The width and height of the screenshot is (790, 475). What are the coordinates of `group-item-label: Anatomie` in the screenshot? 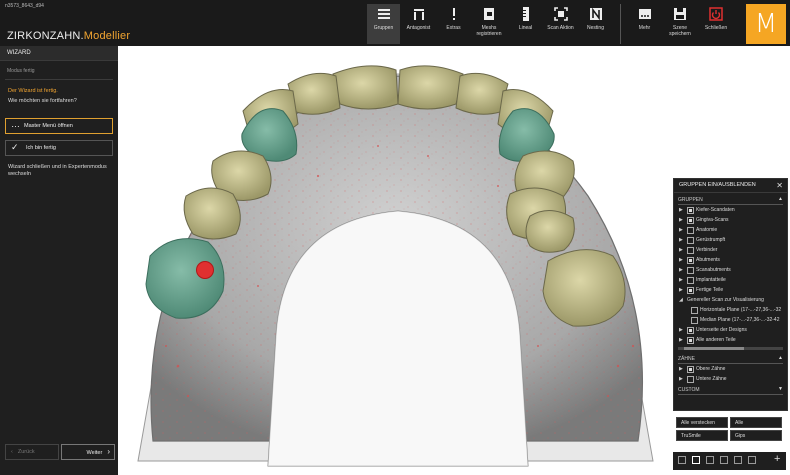 It's located at (707, 230).